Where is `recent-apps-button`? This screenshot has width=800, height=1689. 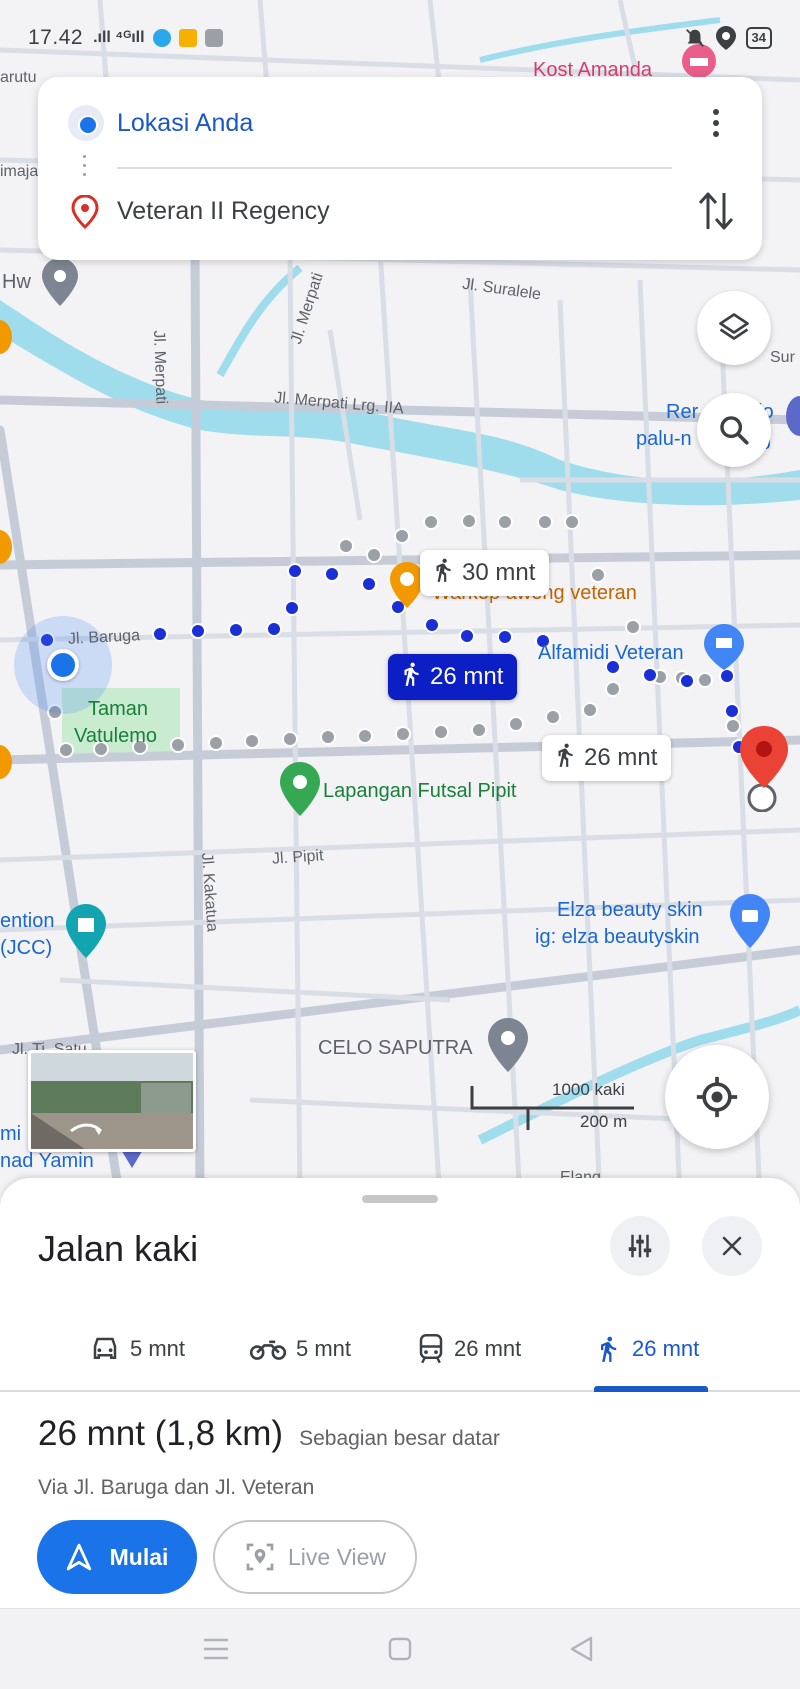 recent-apps-button is located at coordinates (216, 1649).